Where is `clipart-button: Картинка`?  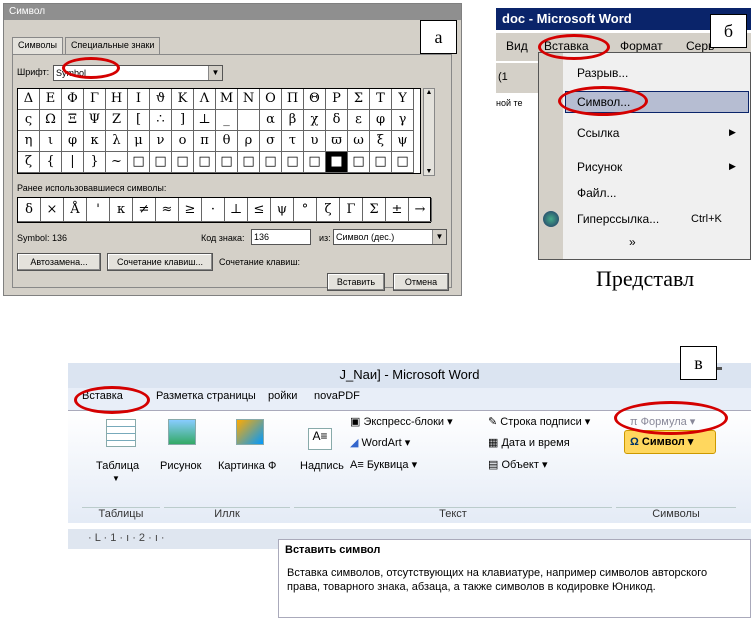 clipart-button: Картинка is located at coordinates (241, 466).